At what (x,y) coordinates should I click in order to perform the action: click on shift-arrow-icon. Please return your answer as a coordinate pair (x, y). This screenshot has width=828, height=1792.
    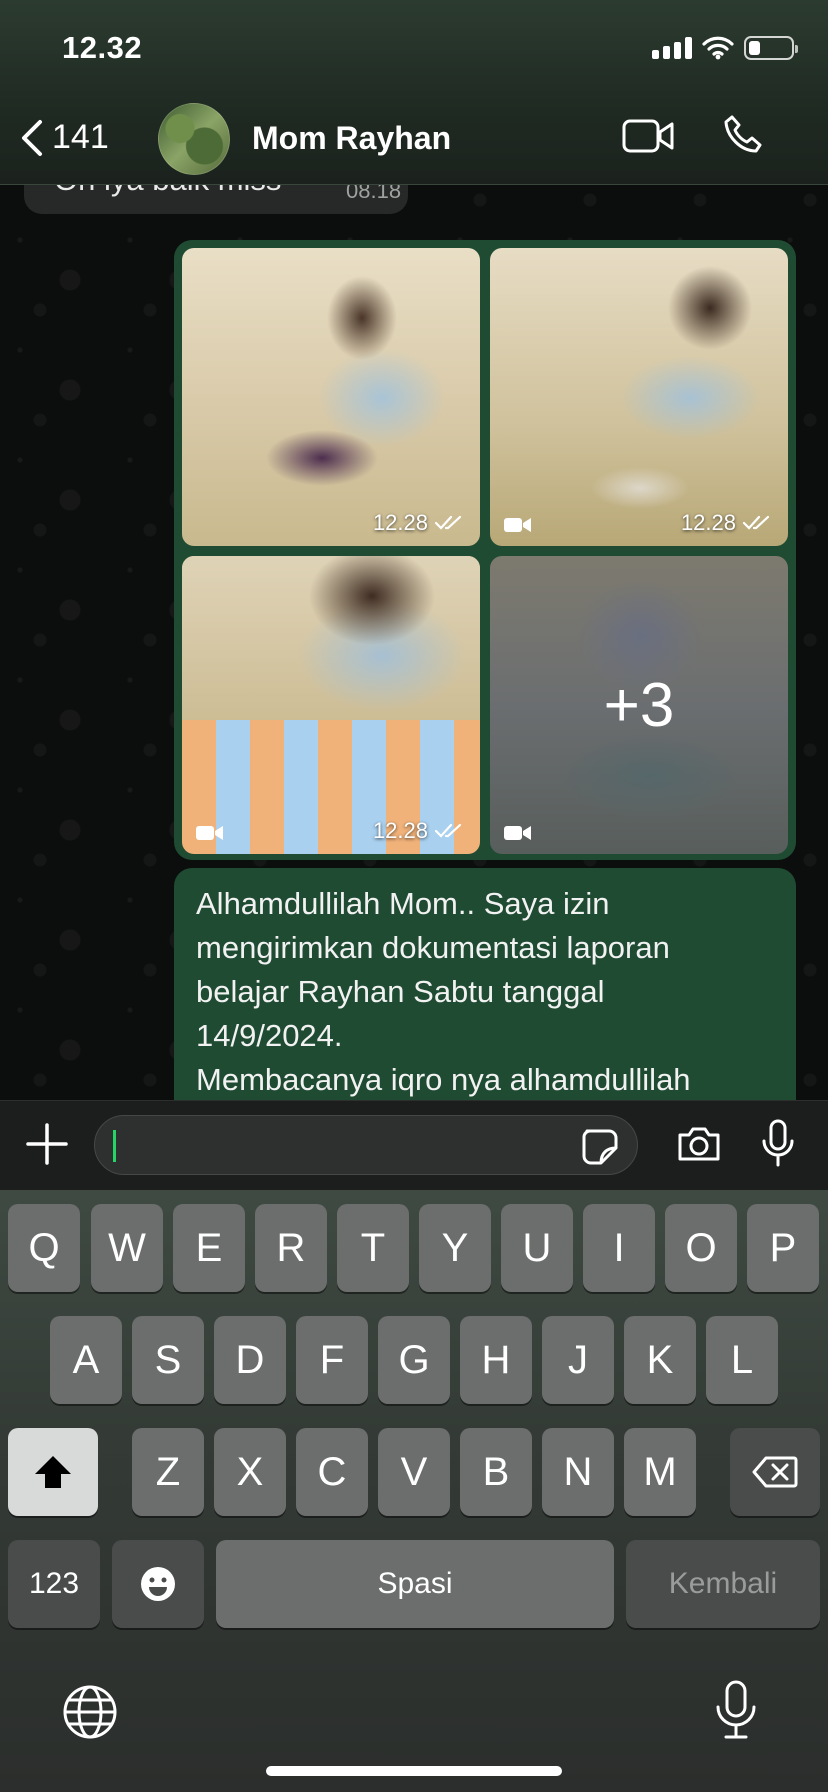
    Looking at the image, I should click on (53, 1472).